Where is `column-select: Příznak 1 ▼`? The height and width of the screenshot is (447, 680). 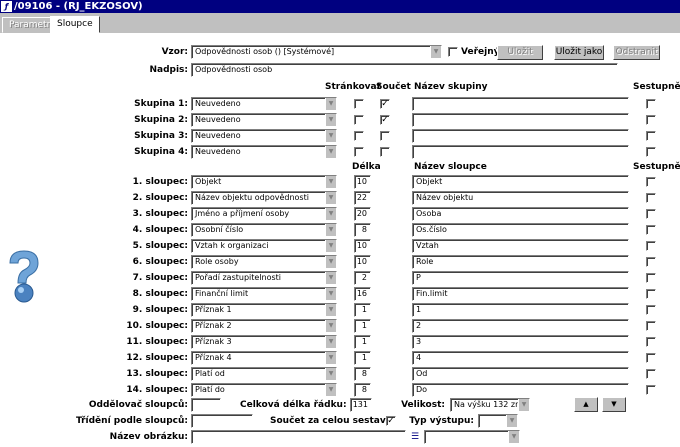
column-select: Příznak 1 ▼ is located at coordinates (264, 310).